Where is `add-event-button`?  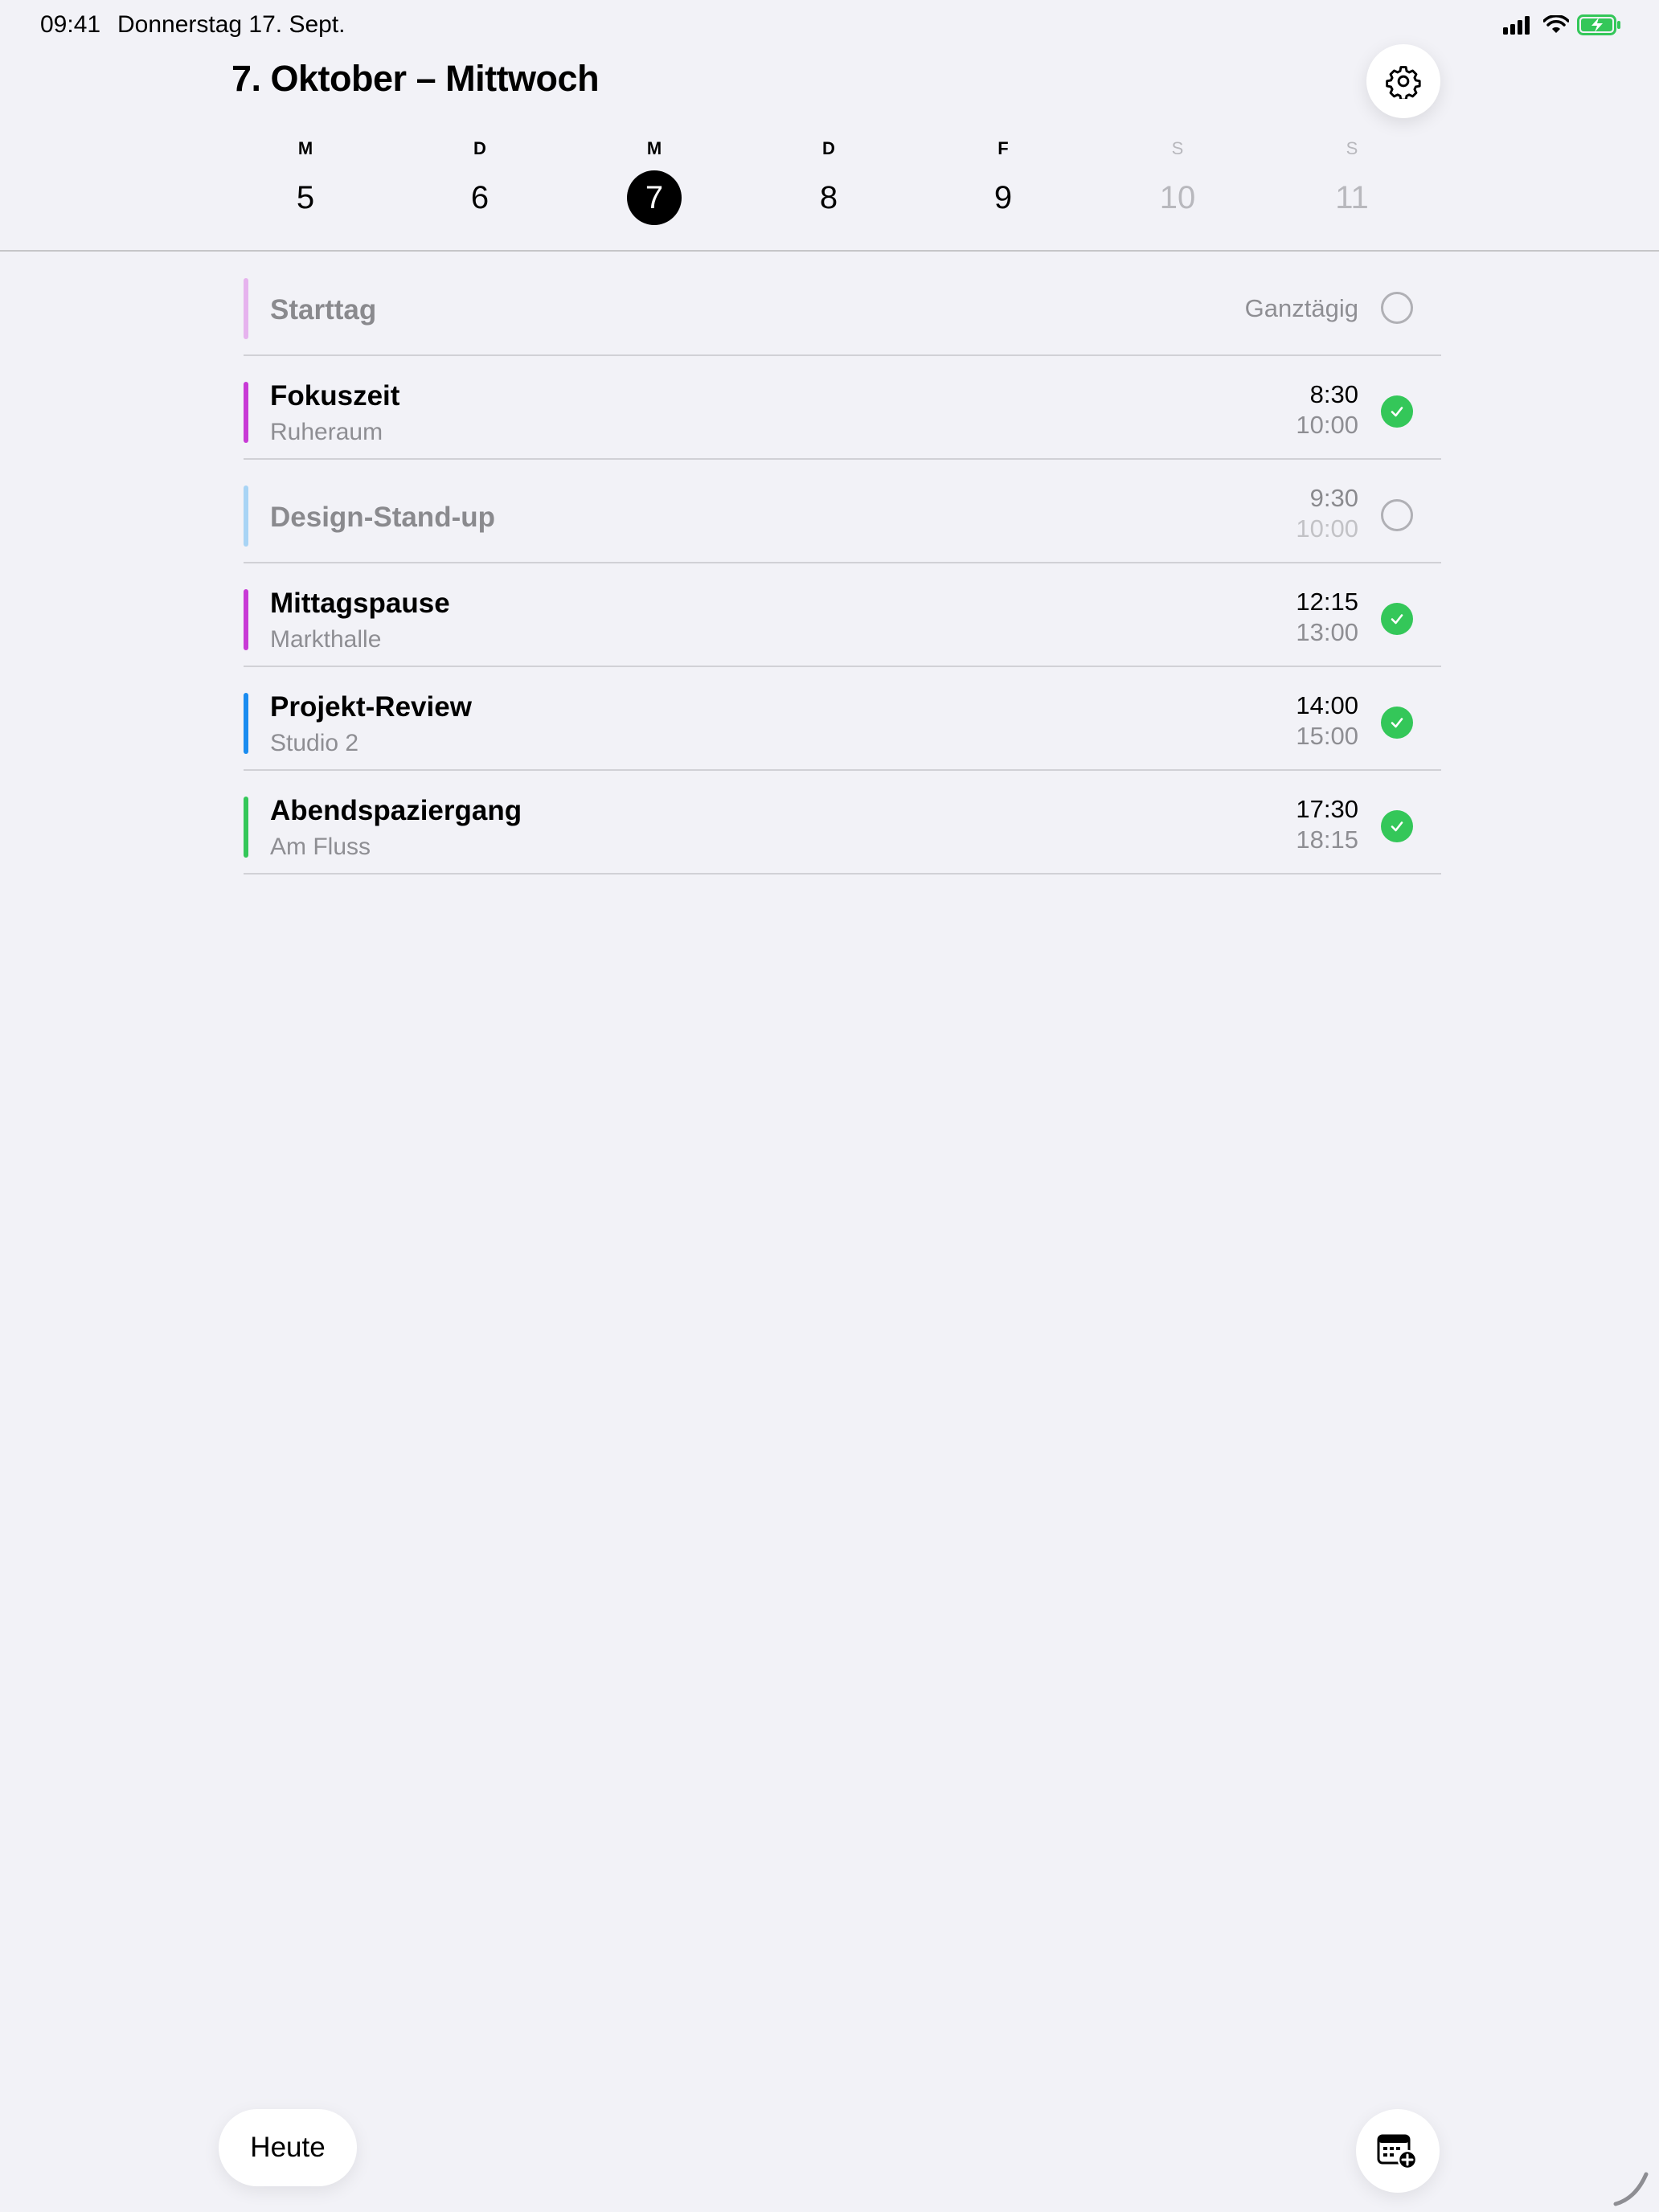
add-event-button is located at coordinates (1398, 2151).